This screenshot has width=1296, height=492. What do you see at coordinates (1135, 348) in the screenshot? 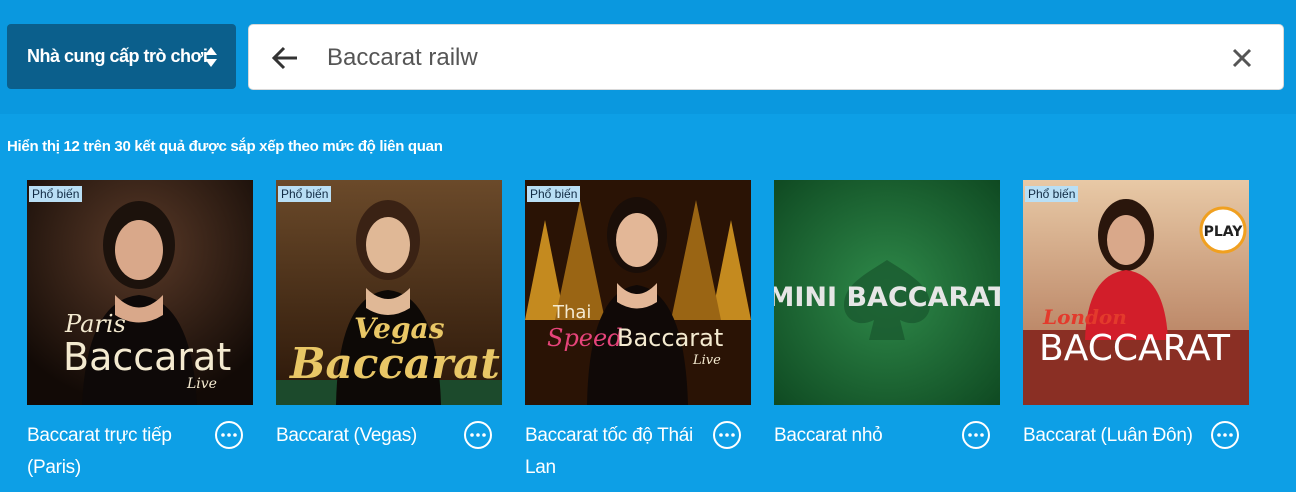
I see `svg-text: BACCARAT` at bounding box center [1135, 348].